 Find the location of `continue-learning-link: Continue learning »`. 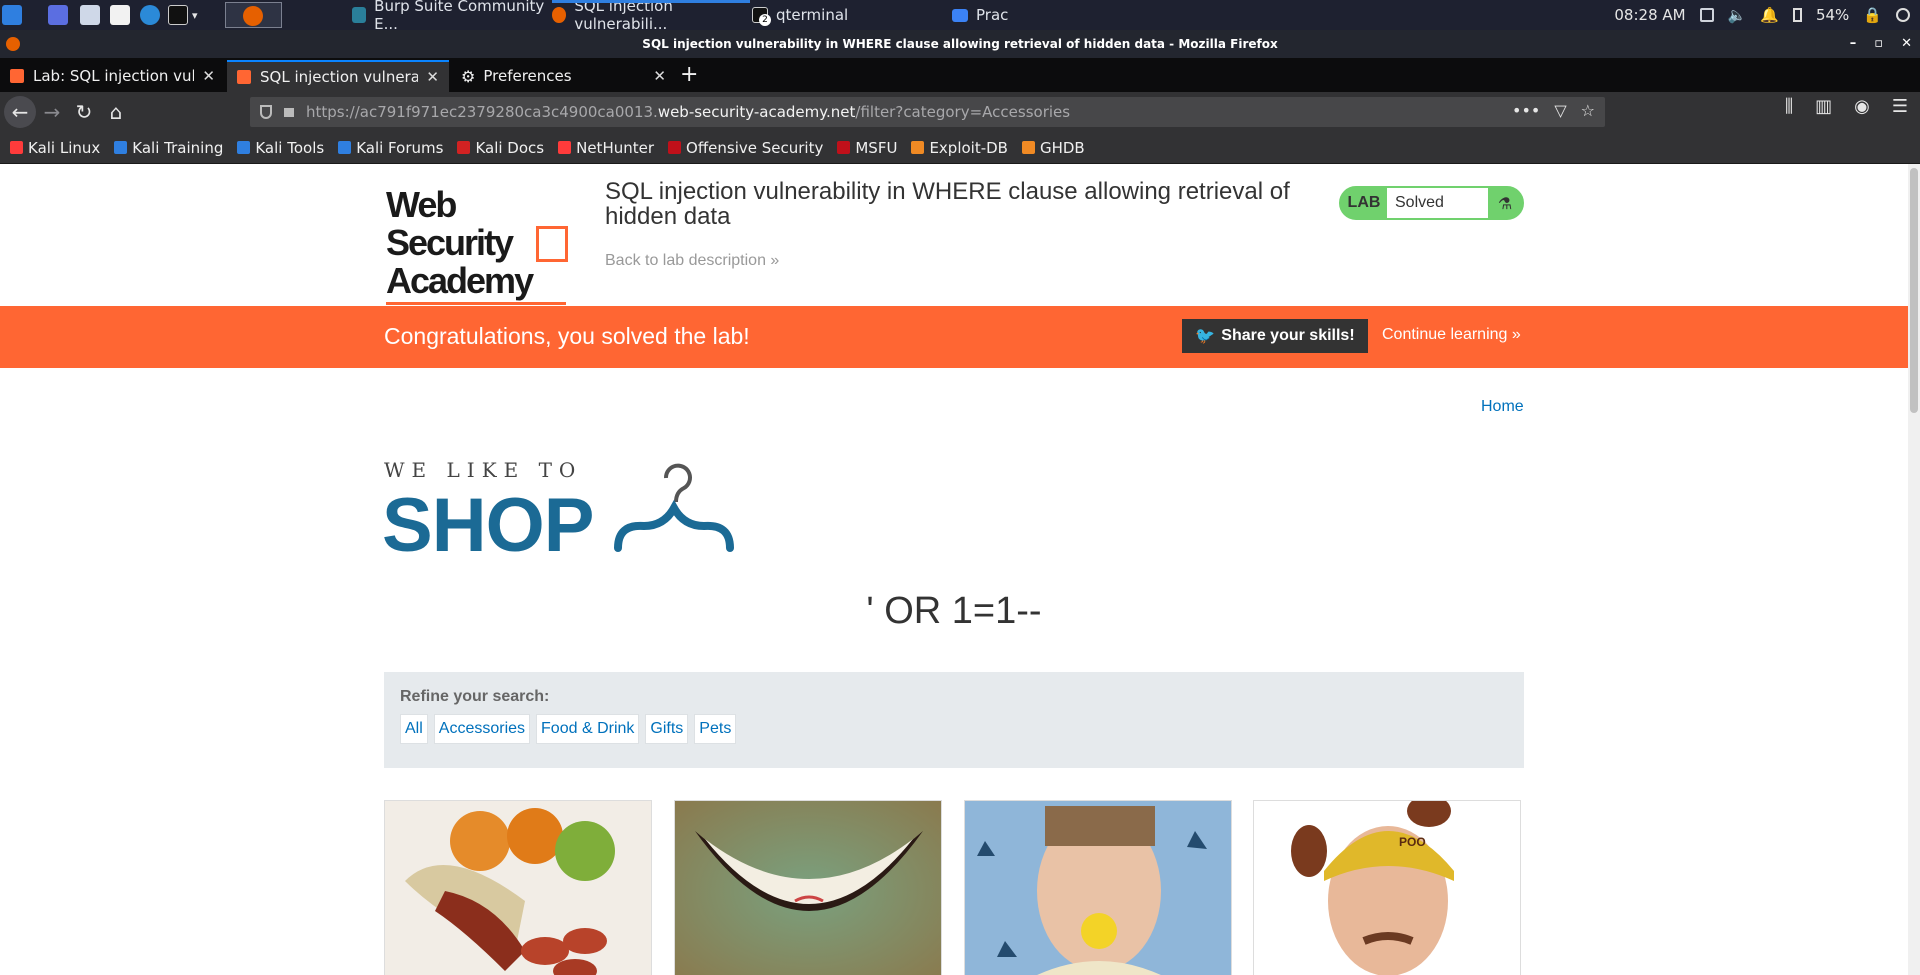

continue-learning-link: Continue learning » is located at coordinates (1451, 335).